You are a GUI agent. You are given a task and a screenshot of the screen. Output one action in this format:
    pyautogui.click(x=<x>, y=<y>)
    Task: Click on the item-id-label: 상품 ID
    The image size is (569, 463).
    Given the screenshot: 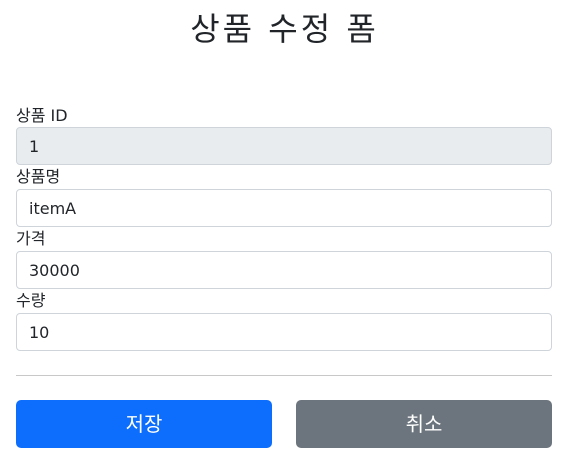 What is the action you would take?
    pyautogui.click(x=42, y=115)
    